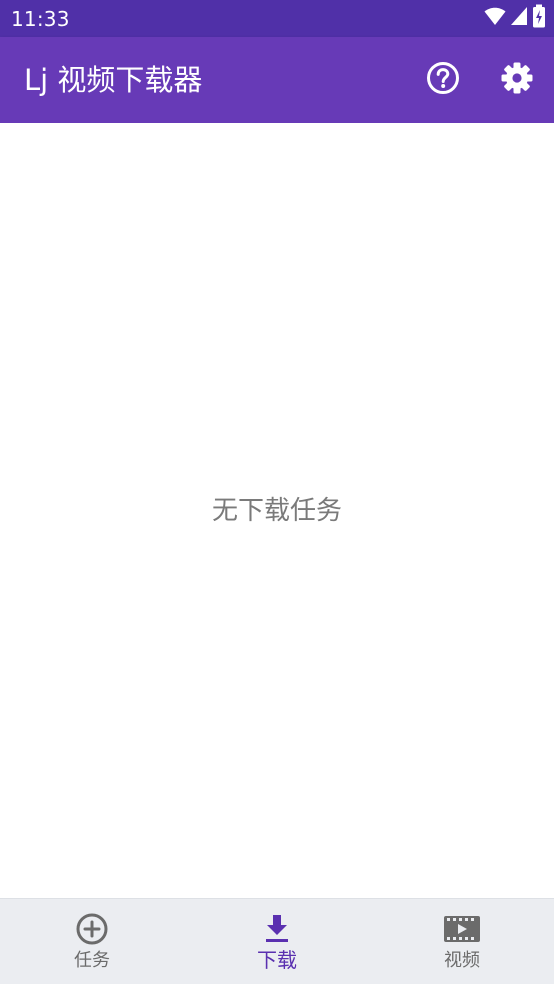  Describe the element at coordinates (277, 80) in the screenshot. I see `app-bar: Lj 视频下载器` at that location.